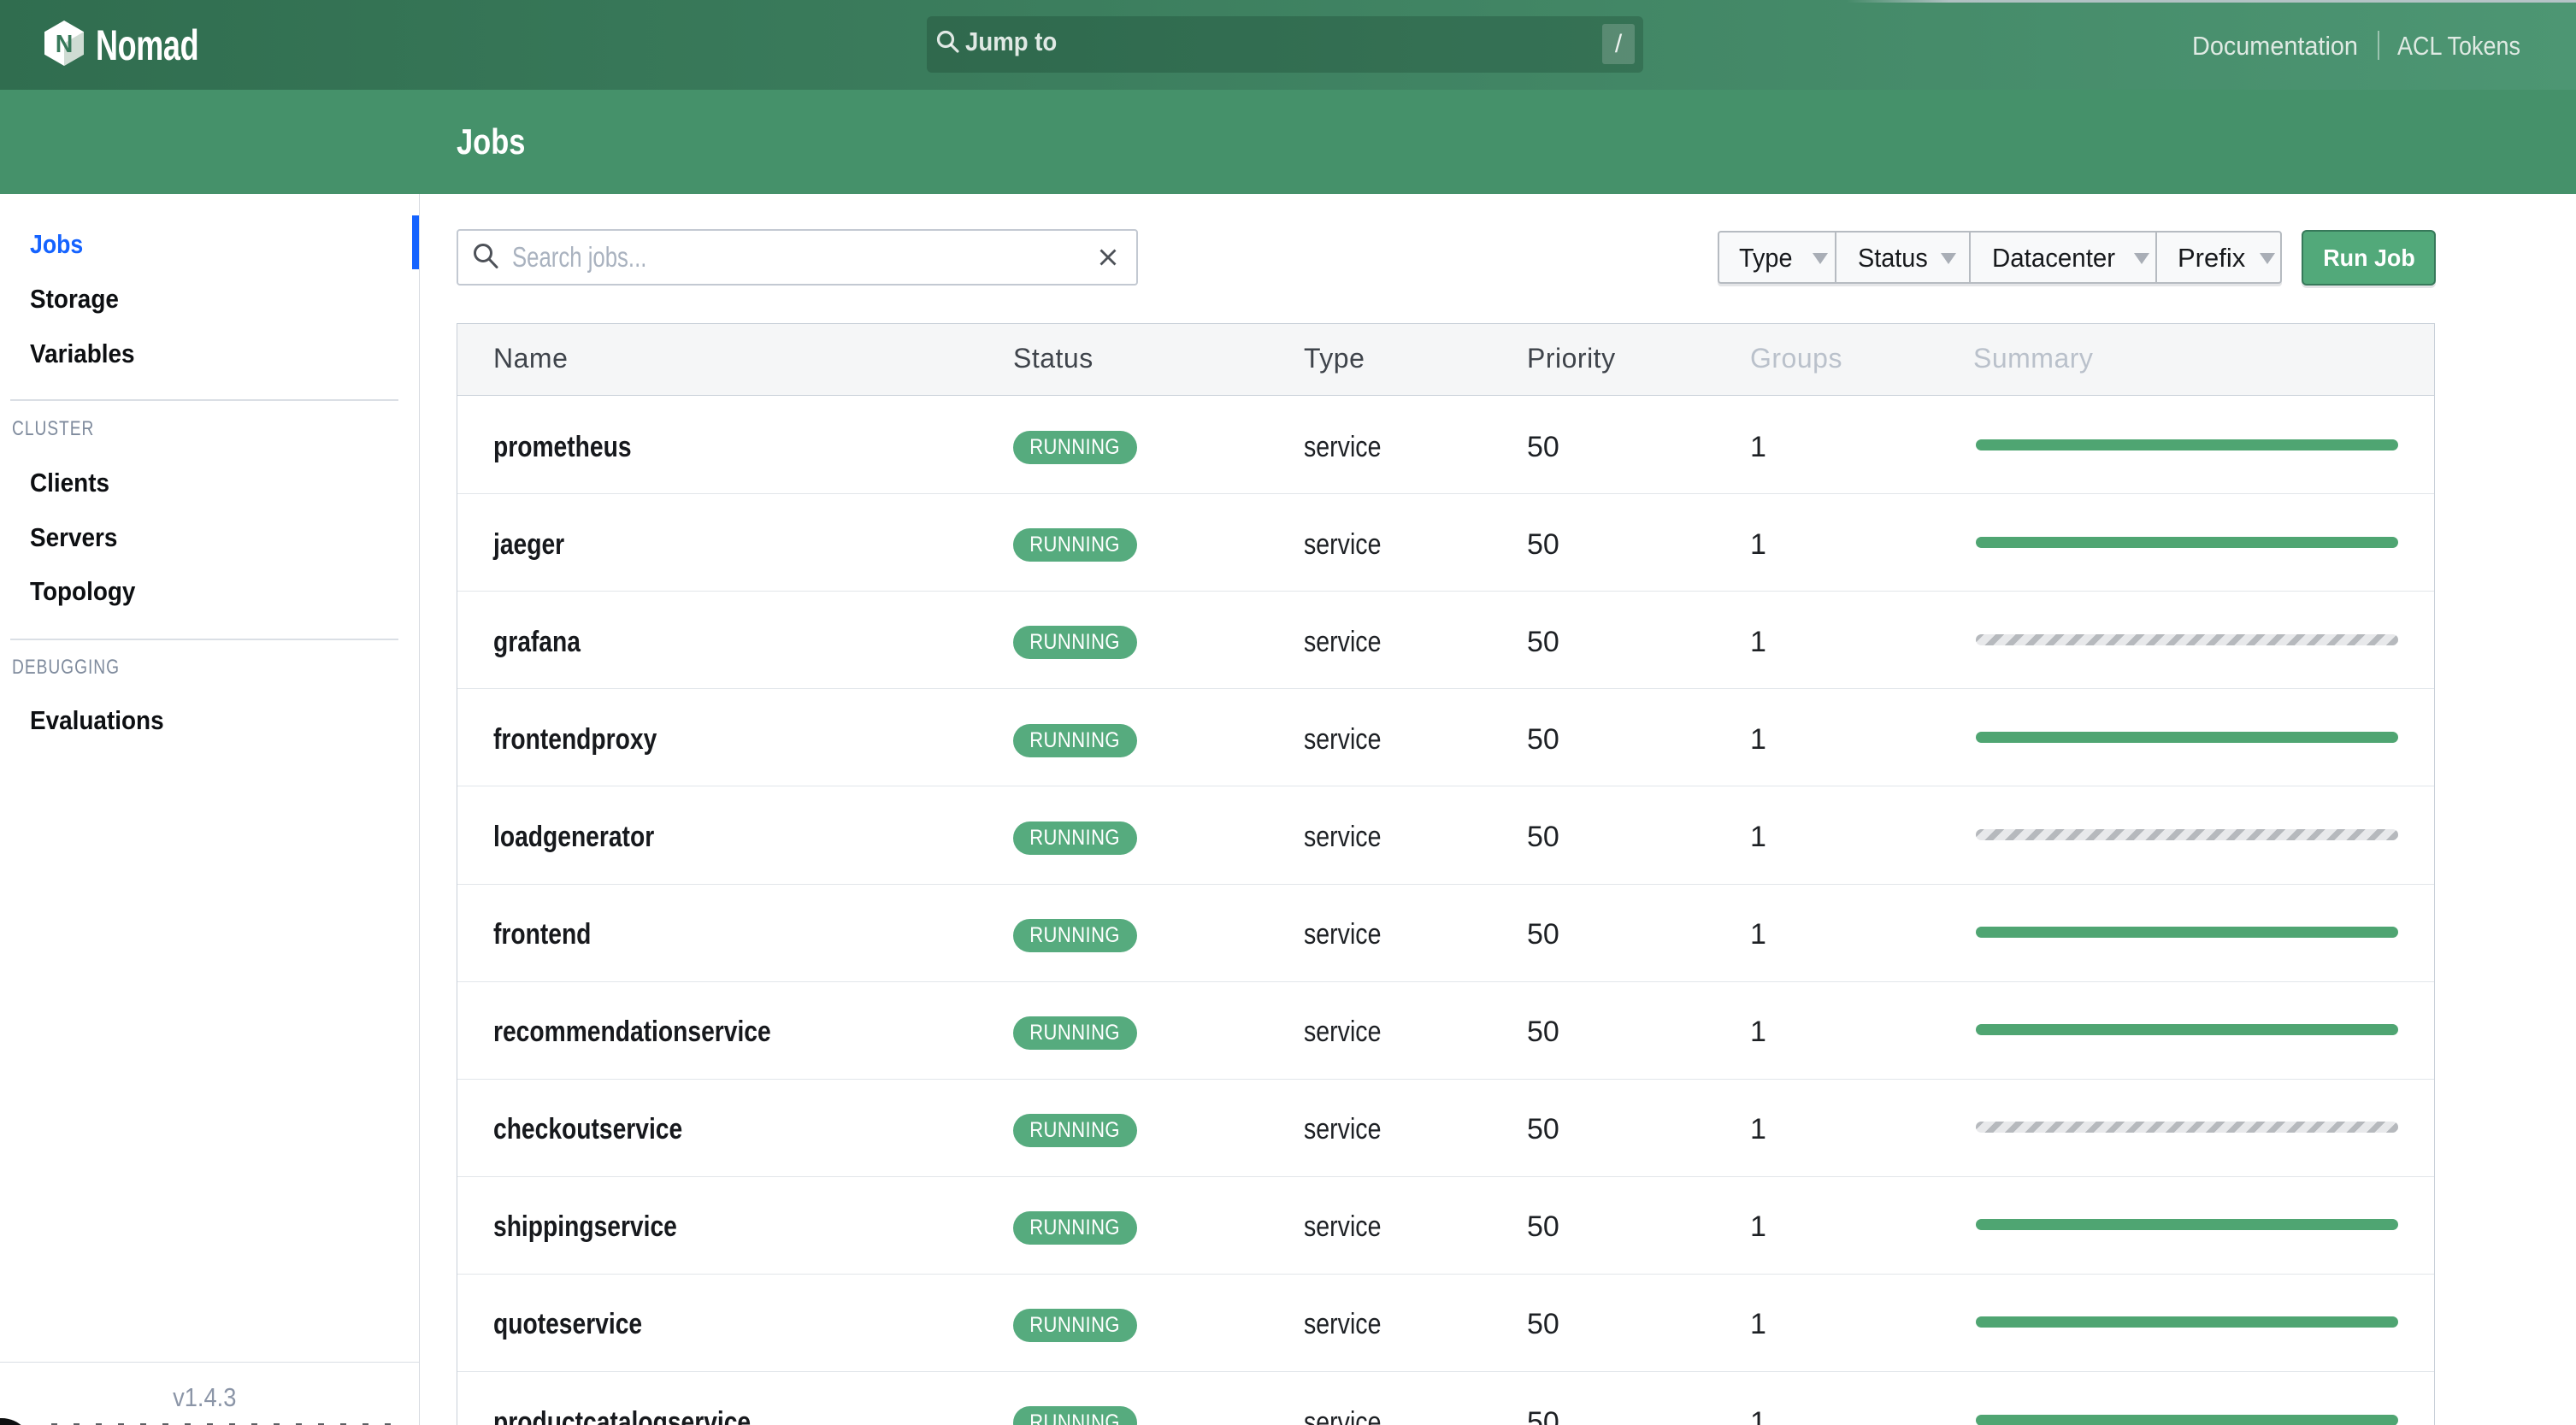 The height and width of the screenshot is (1425, 2576). What do you see at coordinates (65, 44) in the screenshot?
I see `svg-text: N` at bounding box center [65, 44].